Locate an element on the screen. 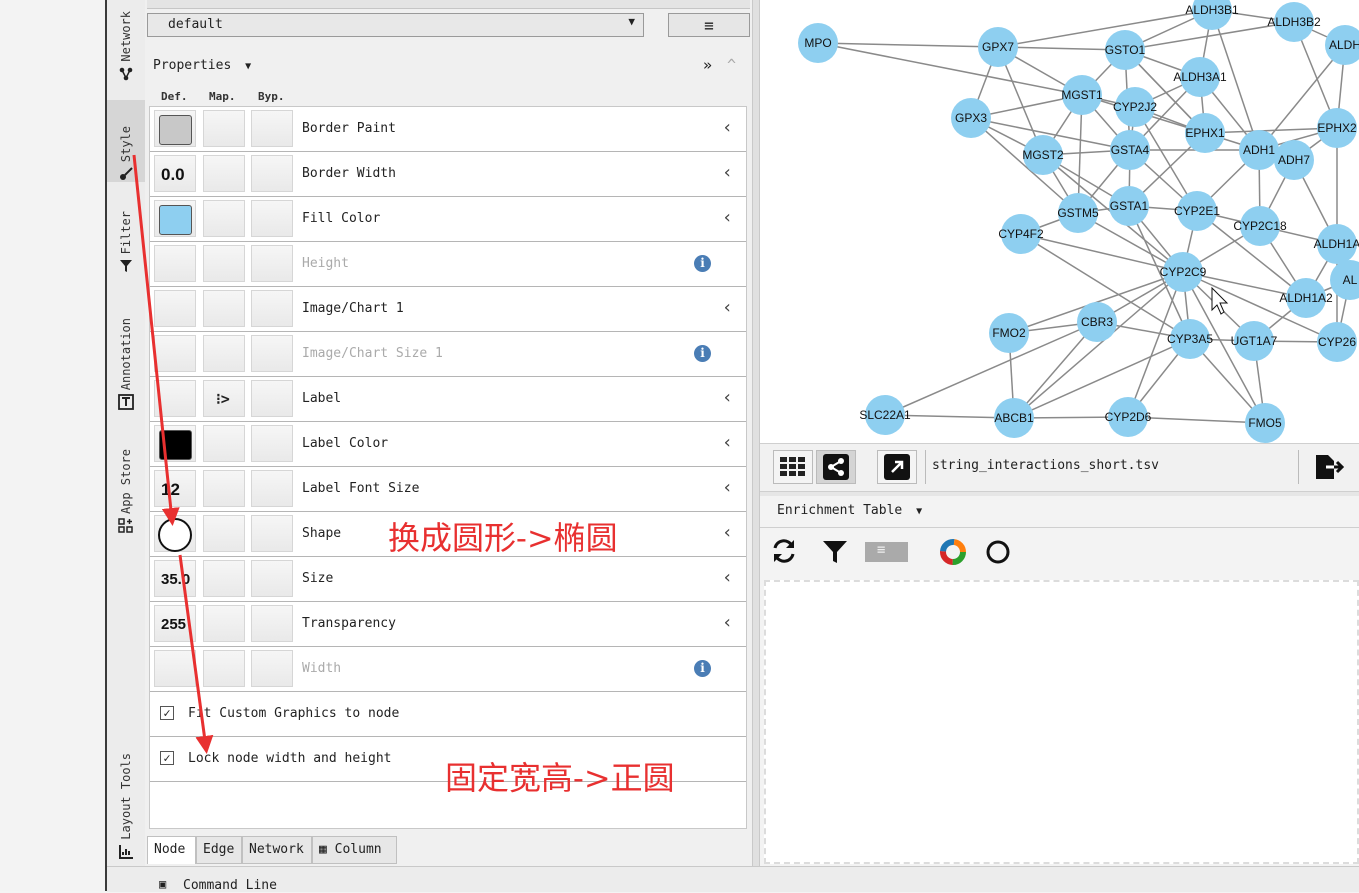 The image size is (1359, 893). enrichment-dropdown: Enrichment Table ▼ is located at coordinates (849, 510).